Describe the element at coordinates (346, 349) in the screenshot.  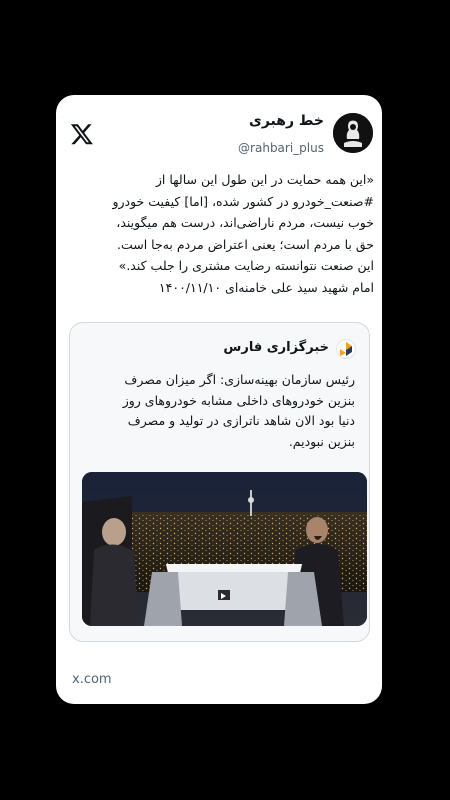
I see `fars-news-logo-icon` at that location.